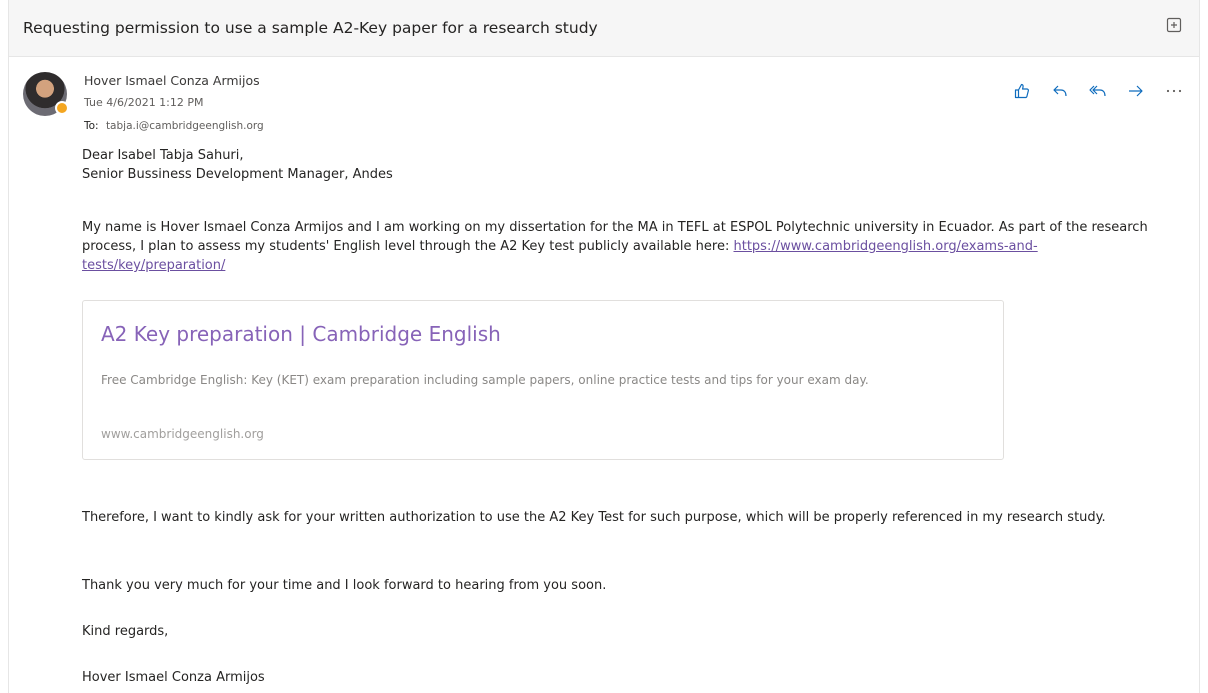 This screenshot has height=693, width=1208. What do you see at coordinates (144, 102) in the screenshot?
I see `sent-date: Tue 4/6/2021 1:12 PM` at bounding box center [144, 102].